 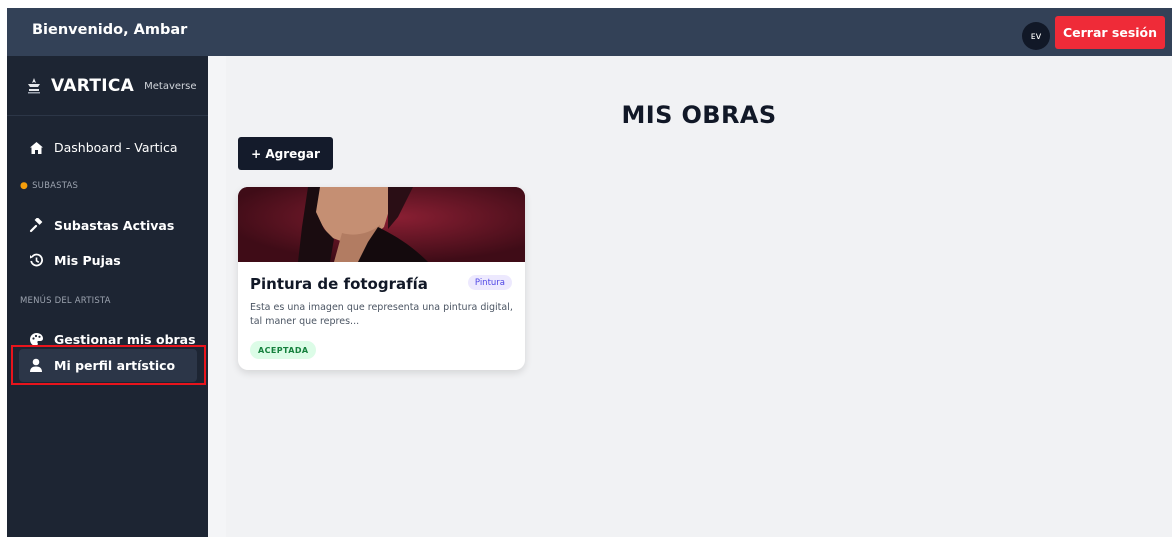 What do you see at coordinates (339, 284) in the screenshot?
I see `artwork-title: Pintura de fotografía` at bounding box center [339, 284].